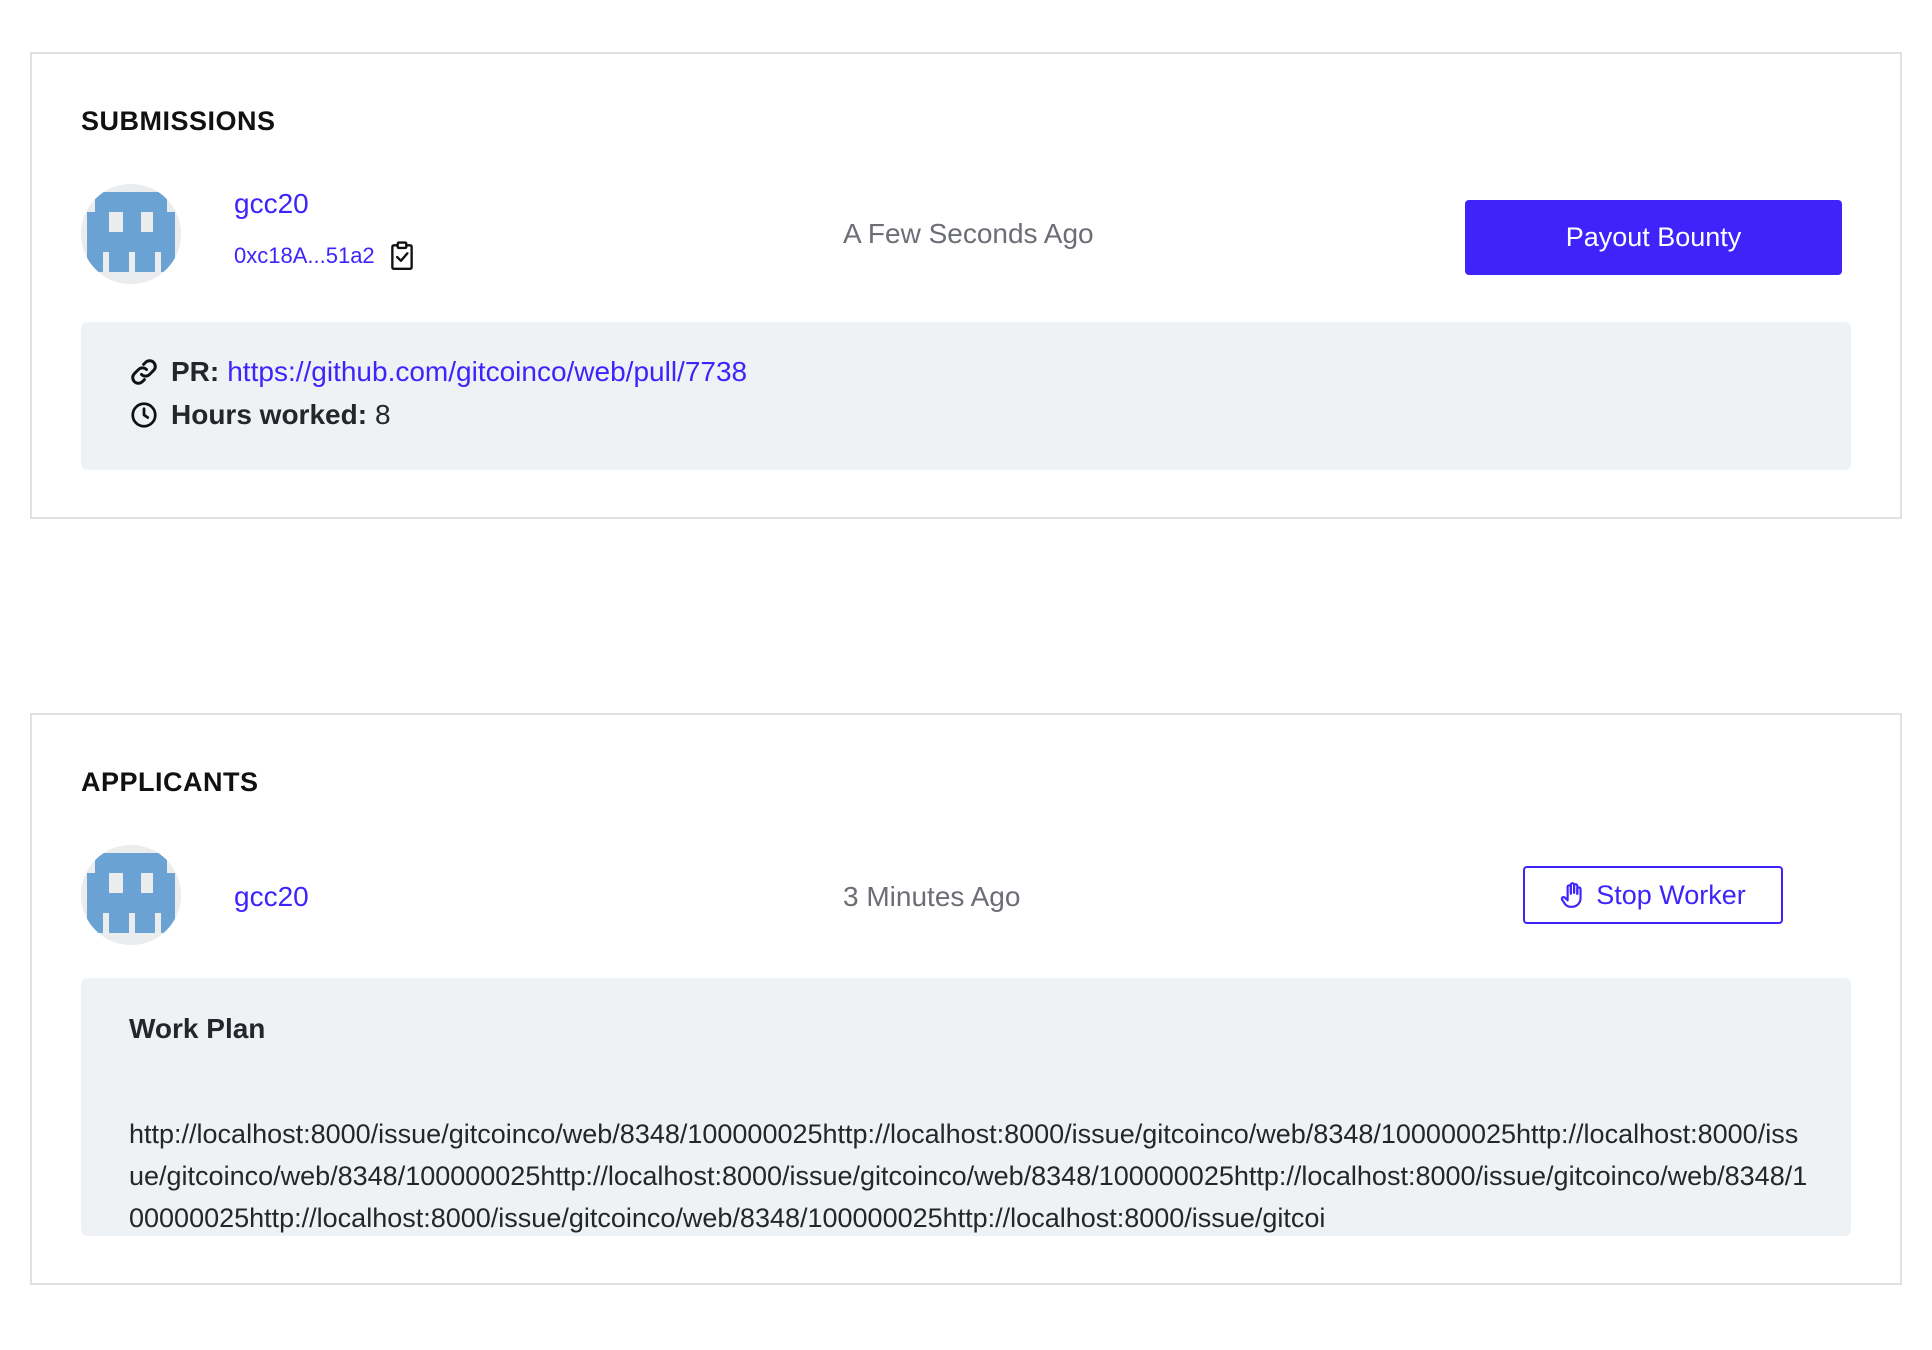 The image size is (1932, 1350). Describe the element at coordinates (195, 371) in the screenshot. I see `pr-label: PR:` at that location.